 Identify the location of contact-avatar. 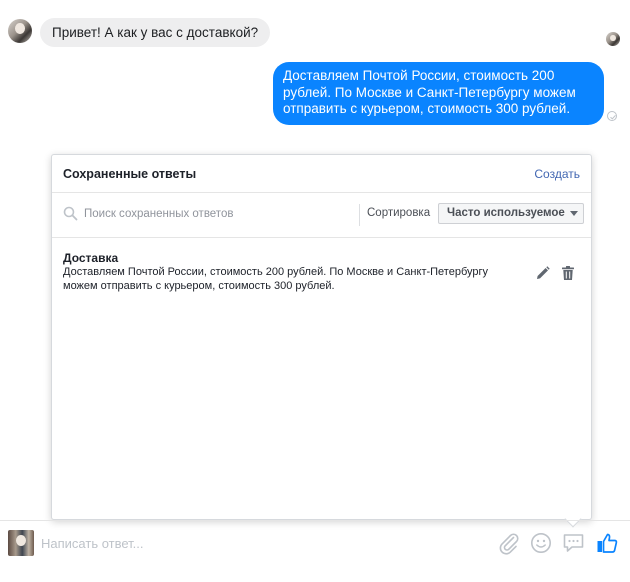
(20, 31).